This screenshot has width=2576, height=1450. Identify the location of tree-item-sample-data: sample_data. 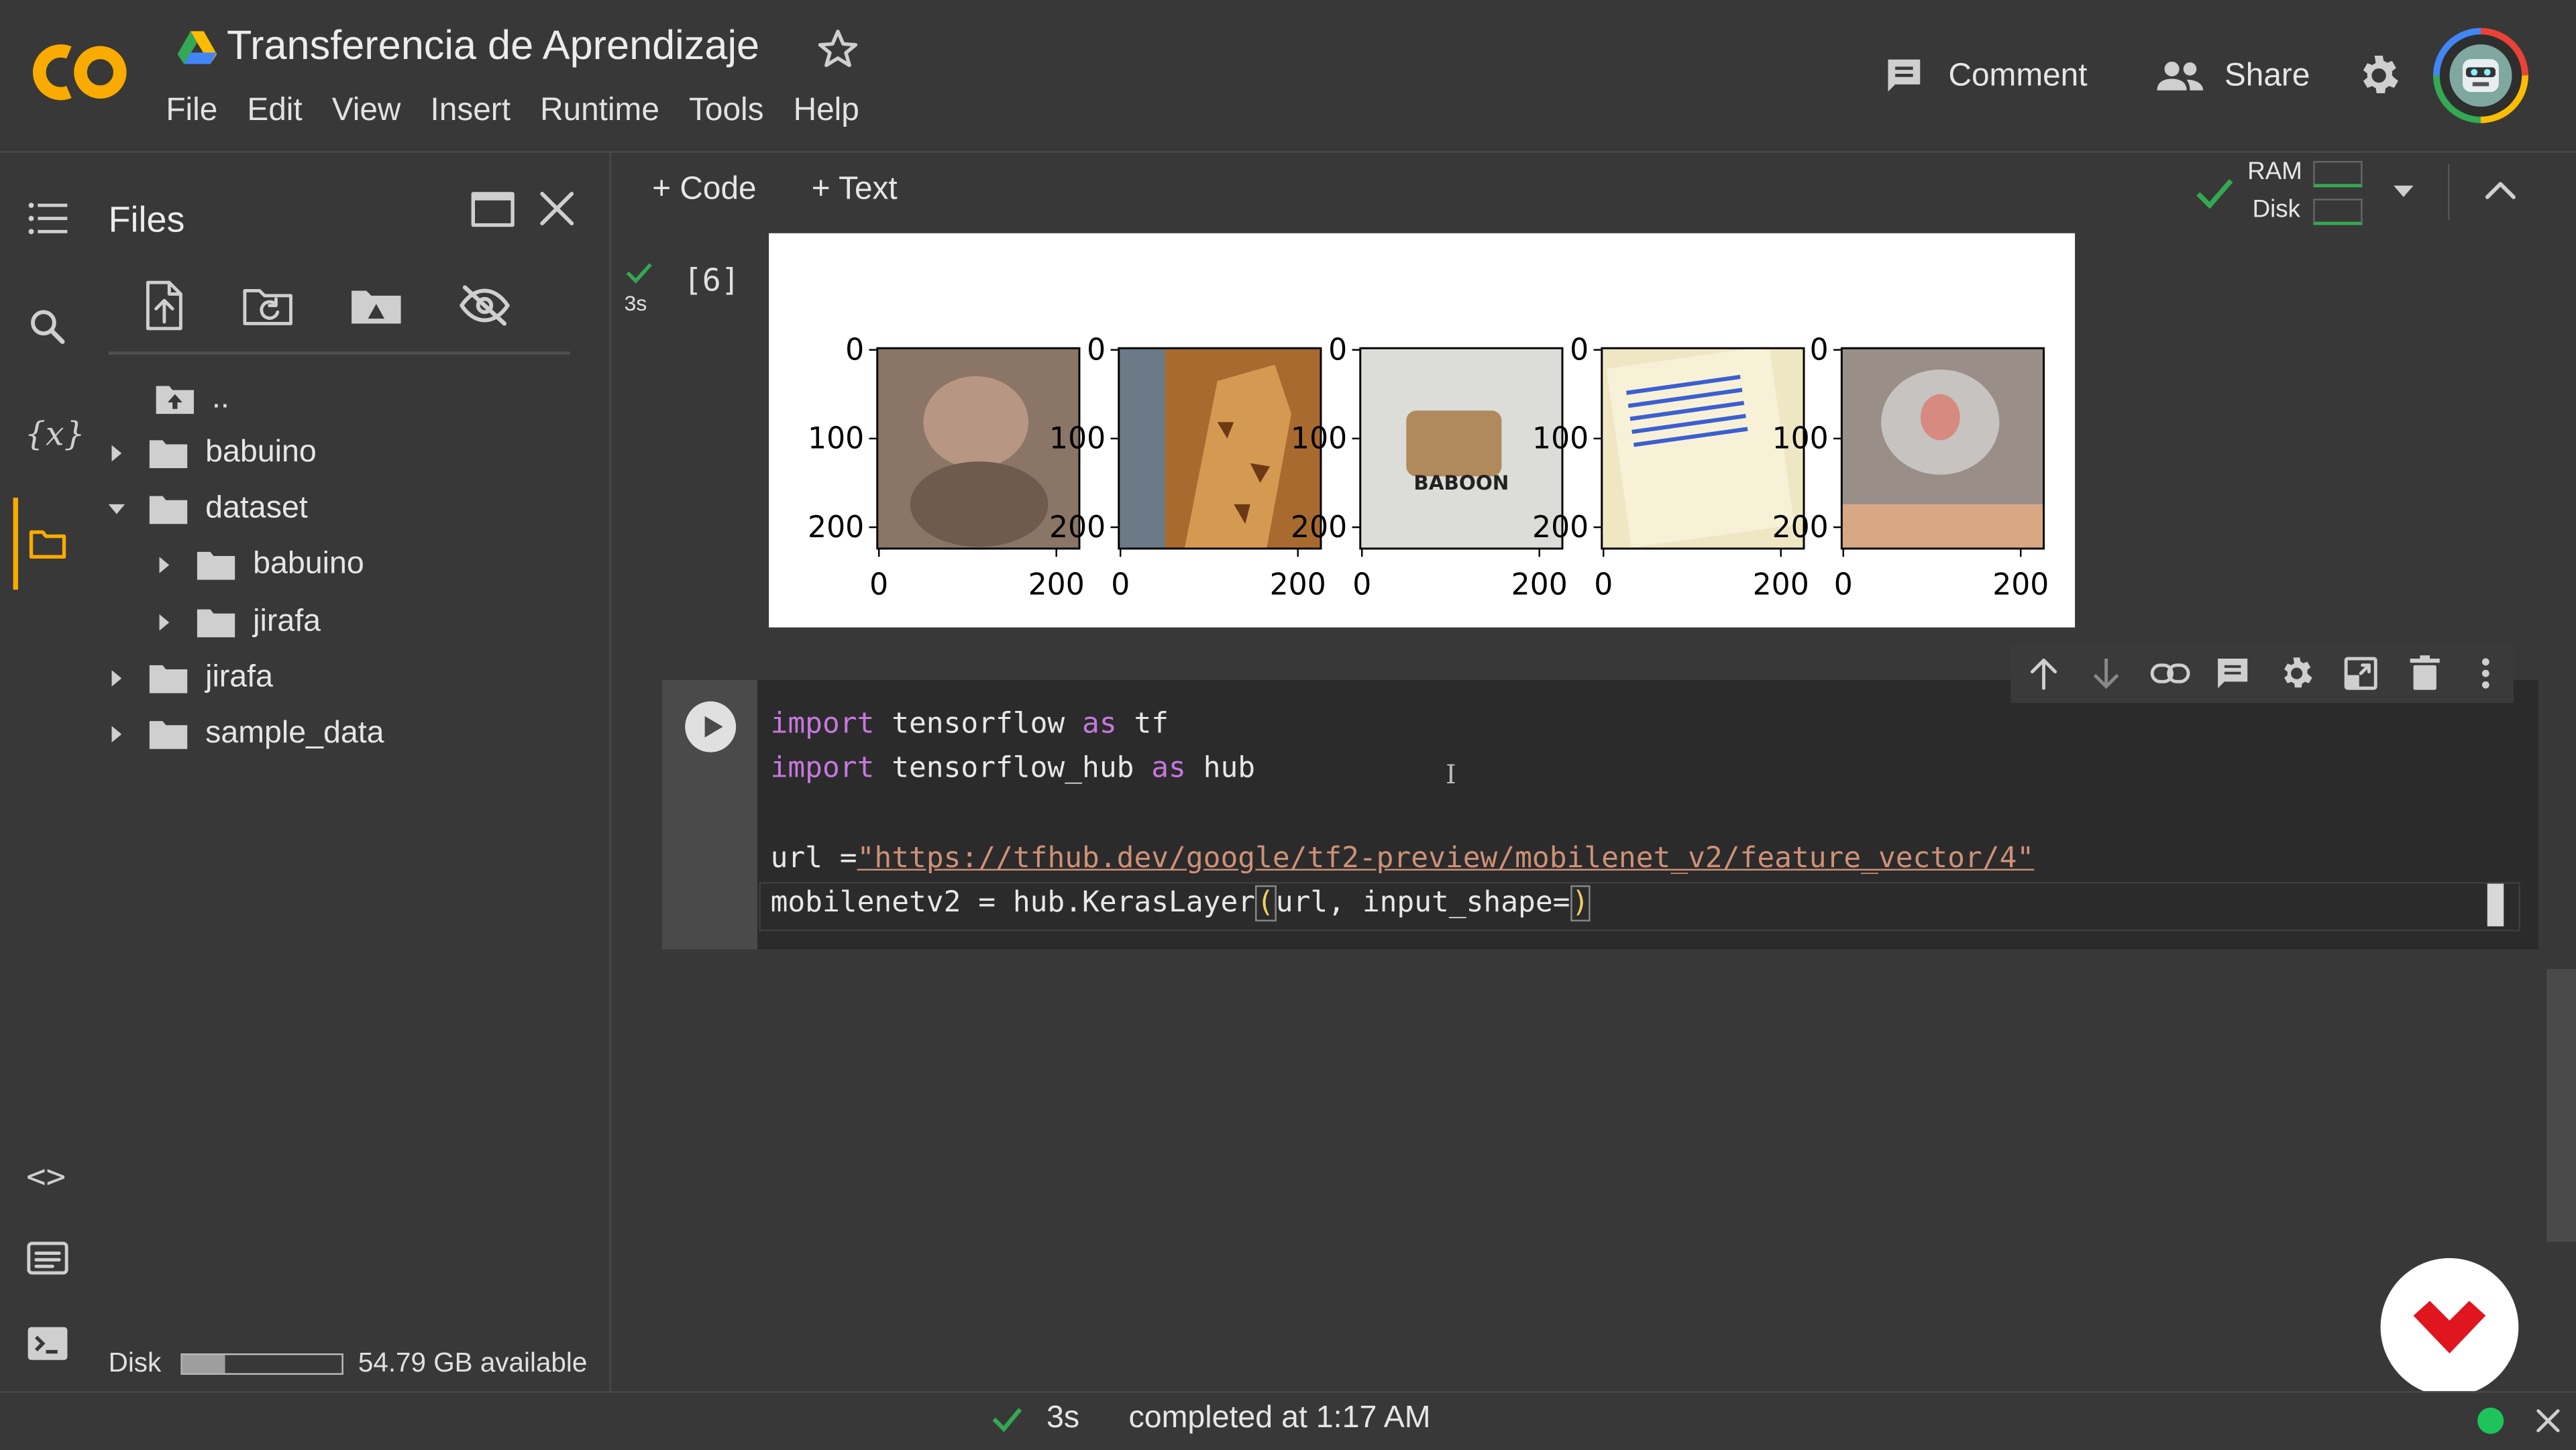
(246, 734).